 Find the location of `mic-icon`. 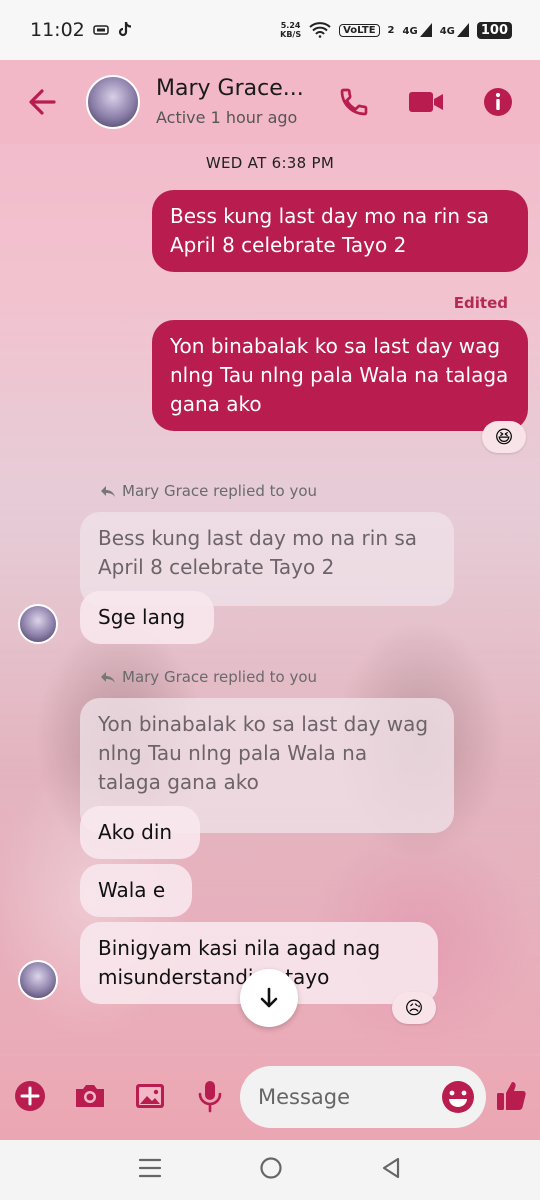

mic-icon is located at coordinates (210, 1097).